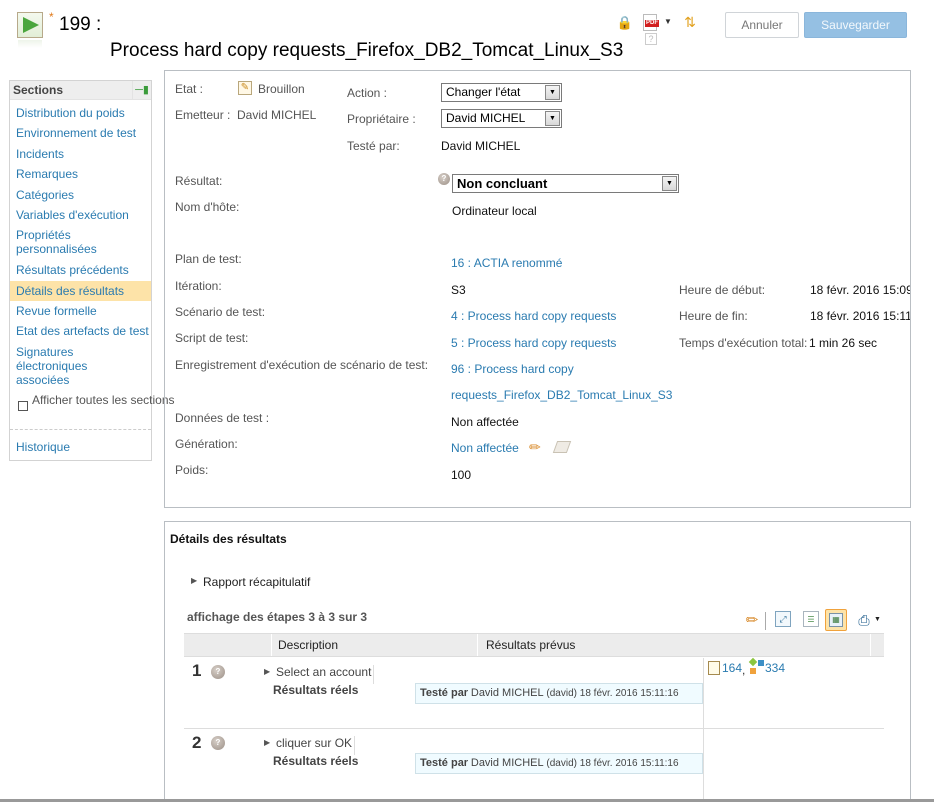  I want to click on show-all-checkbox, so click(23, 406).